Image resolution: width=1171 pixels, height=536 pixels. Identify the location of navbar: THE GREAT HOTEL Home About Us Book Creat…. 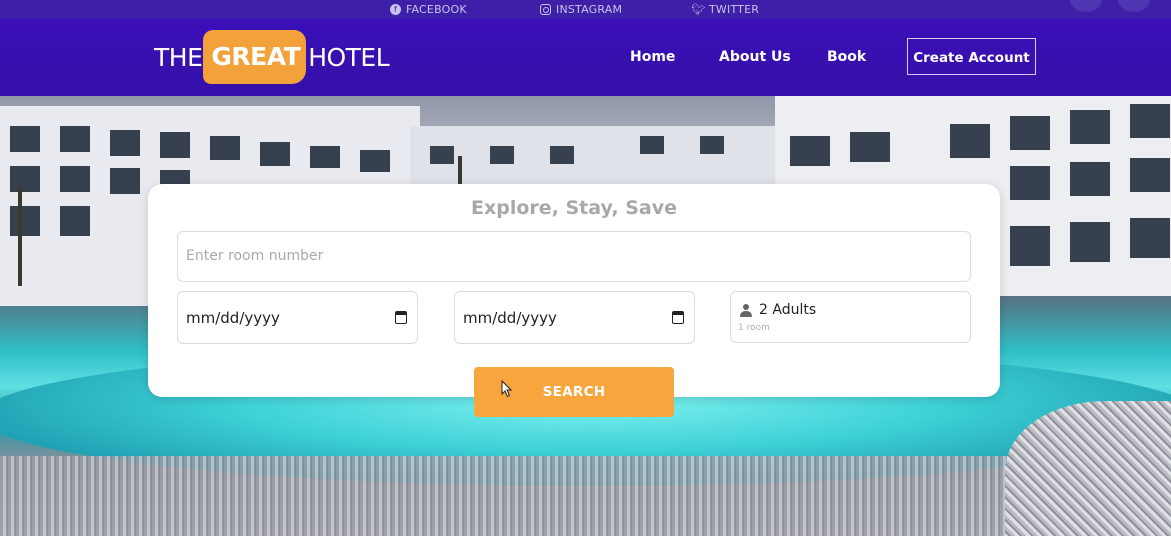
(585, 57).